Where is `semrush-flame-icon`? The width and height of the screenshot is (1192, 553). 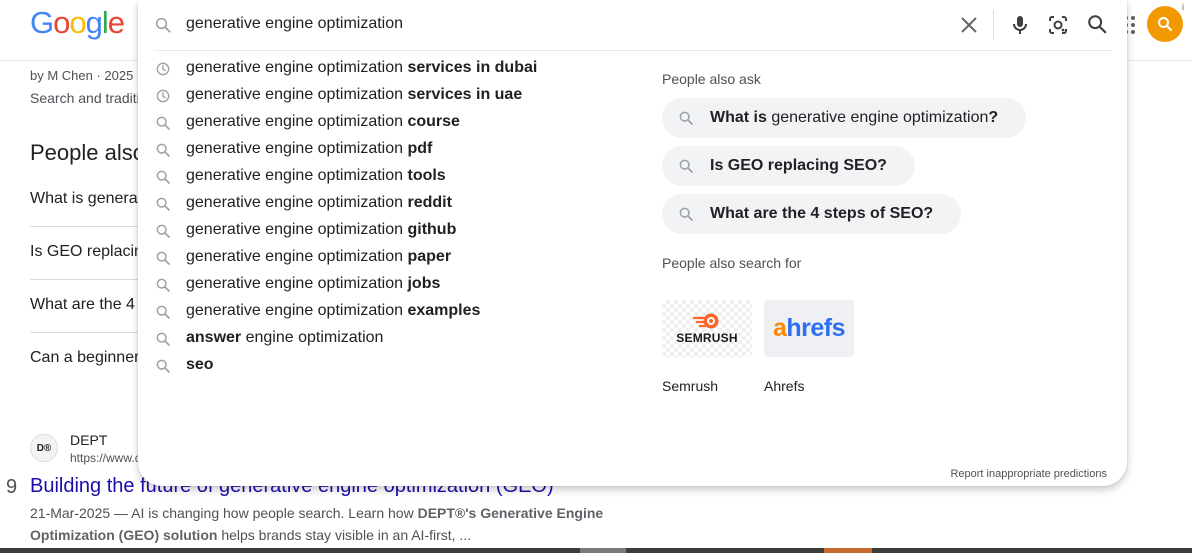
semrush-flame-icon is located at coordinates (705, 321).